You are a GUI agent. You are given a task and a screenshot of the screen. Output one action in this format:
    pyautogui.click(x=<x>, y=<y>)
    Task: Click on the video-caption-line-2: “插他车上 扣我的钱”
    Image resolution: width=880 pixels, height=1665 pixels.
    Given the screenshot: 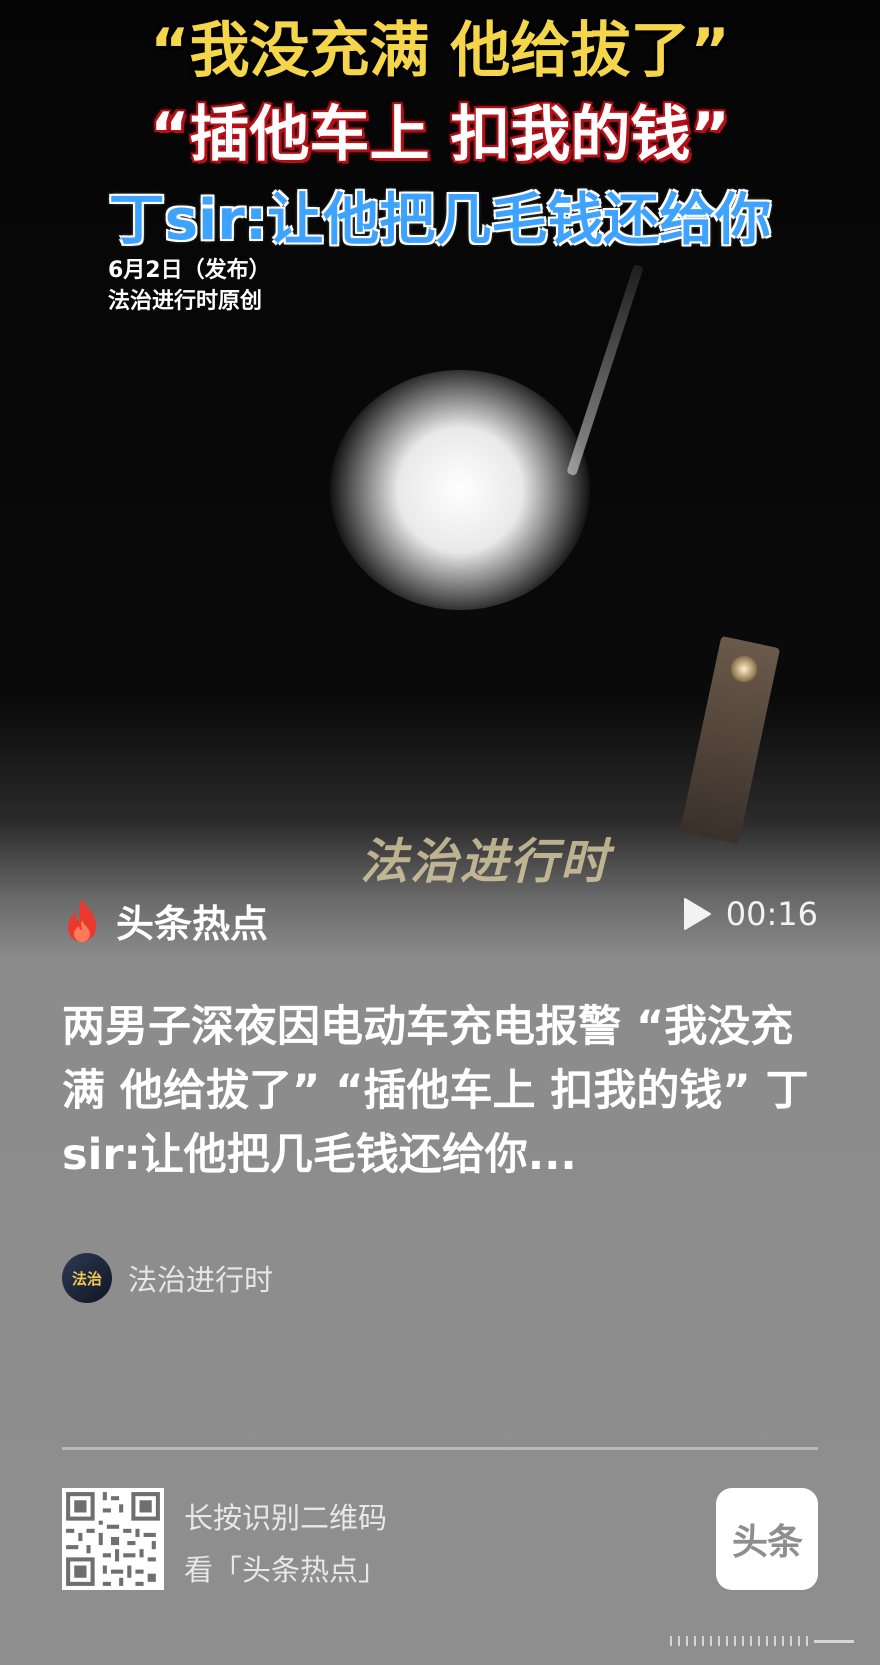 What is the action you would take?
    pyautogui.click(x=440, y=135)
    